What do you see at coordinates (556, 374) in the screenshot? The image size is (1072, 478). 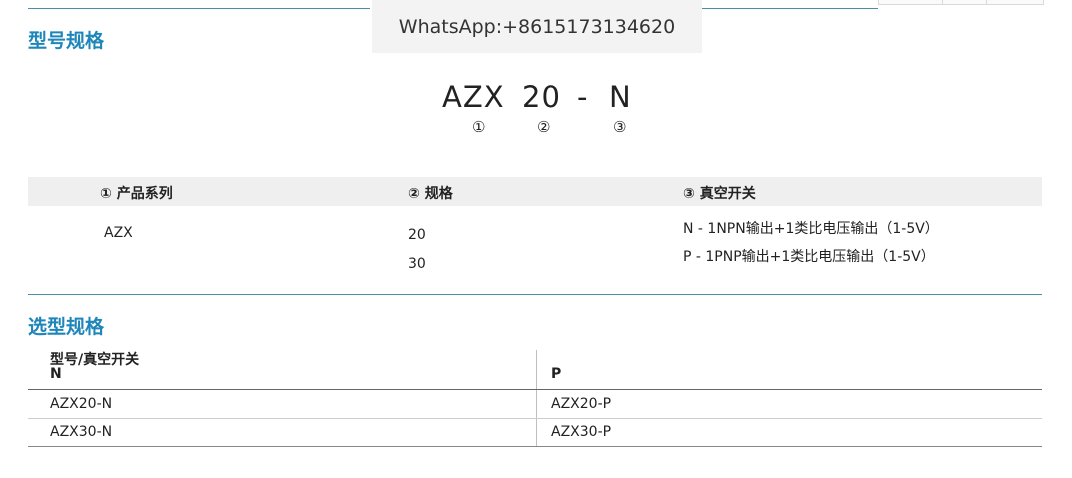 I see `selection-header-p: P` at bounding box center [556, 374].